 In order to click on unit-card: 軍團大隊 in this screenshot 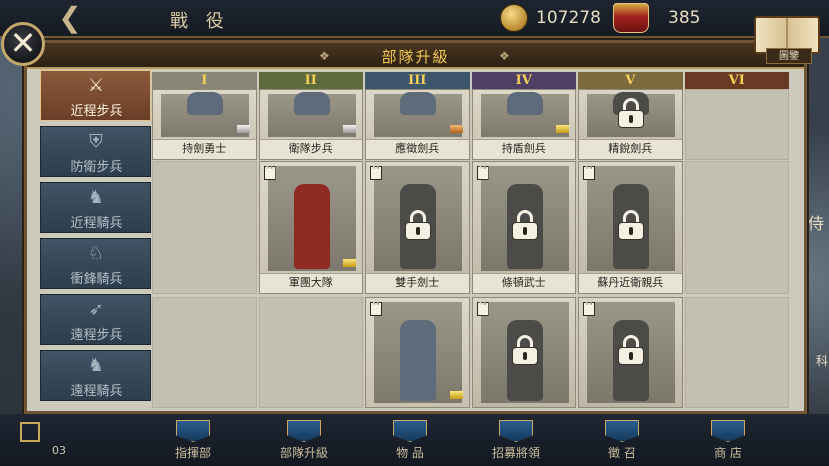, I will do `click(310, 227)`.